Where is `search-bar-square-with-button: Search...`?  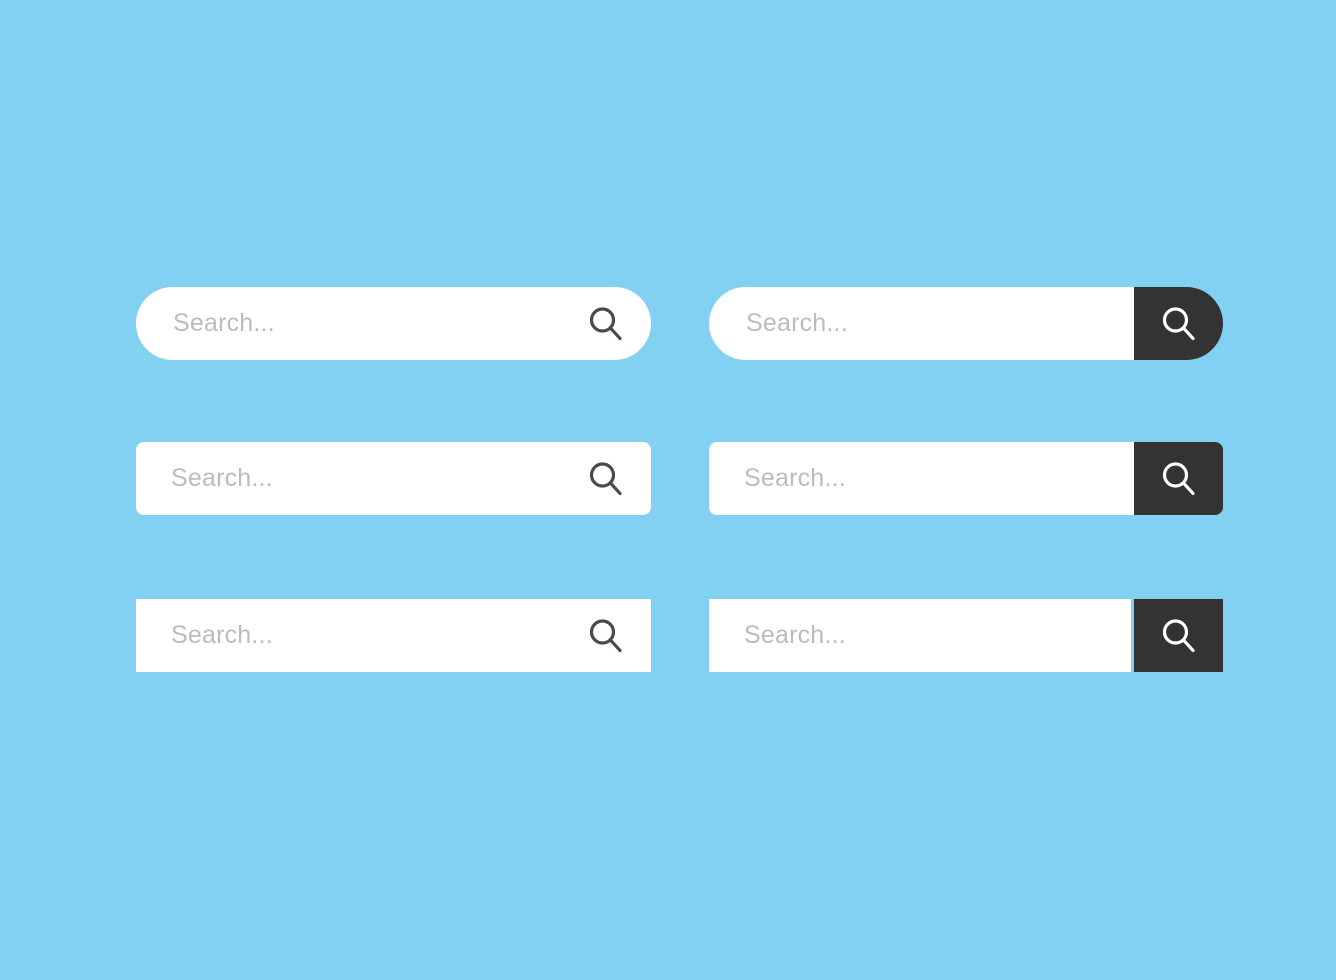
search-bar-square-with-button: Search... is located at coordinates (966, 635).